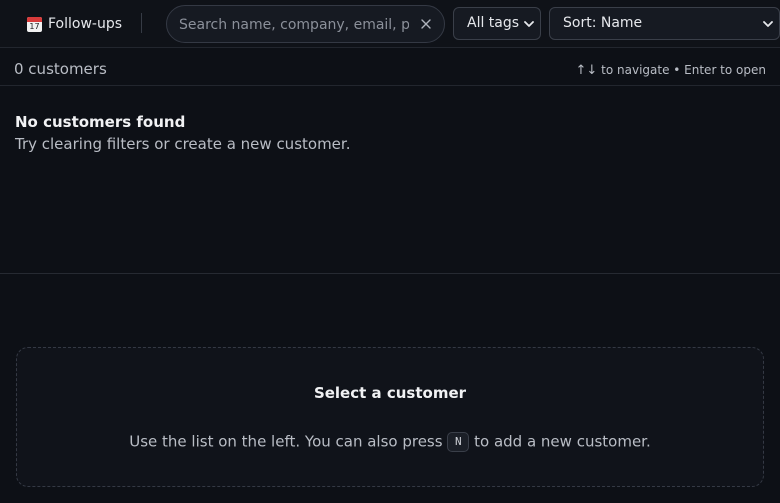  I want to click on new-customer-key: N, so click(458, 442).